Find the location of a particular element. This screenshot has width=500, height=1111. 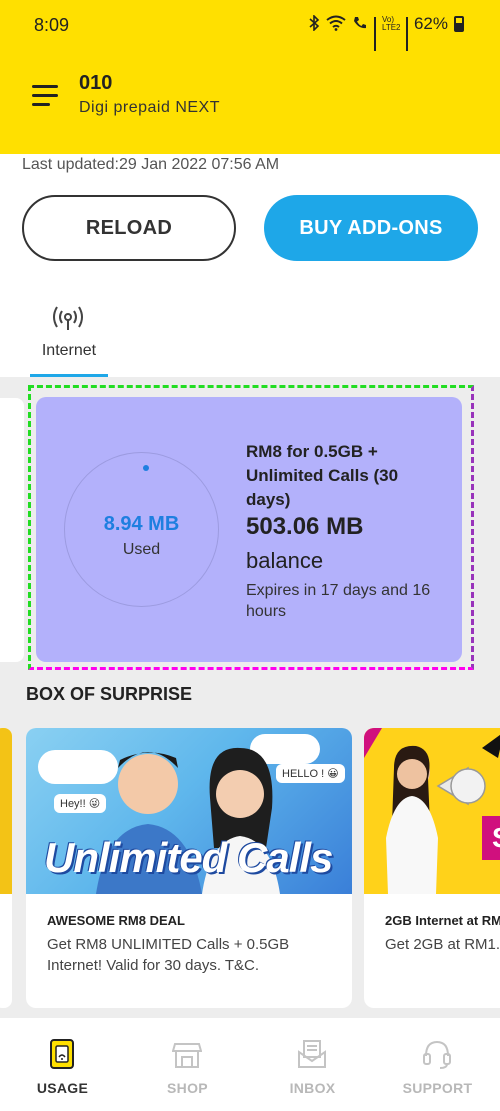

expiry-text: Expires in 17 days and 16 hours is located at coordinates (338, 601).